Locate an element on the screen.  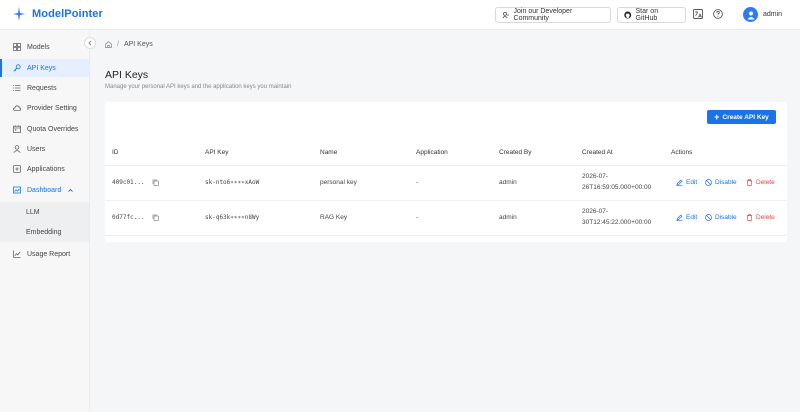
chevron-up-icon is located at coordinates (71, 190).